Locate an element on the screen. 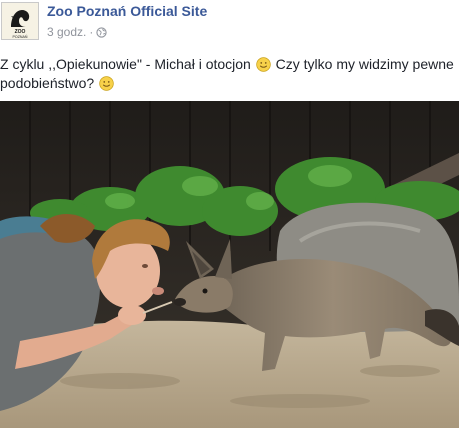 This screenshot has height=428, width=459. zoo-logo-icon: ZOO POZNAŃ is located at coordinates (20, 21).